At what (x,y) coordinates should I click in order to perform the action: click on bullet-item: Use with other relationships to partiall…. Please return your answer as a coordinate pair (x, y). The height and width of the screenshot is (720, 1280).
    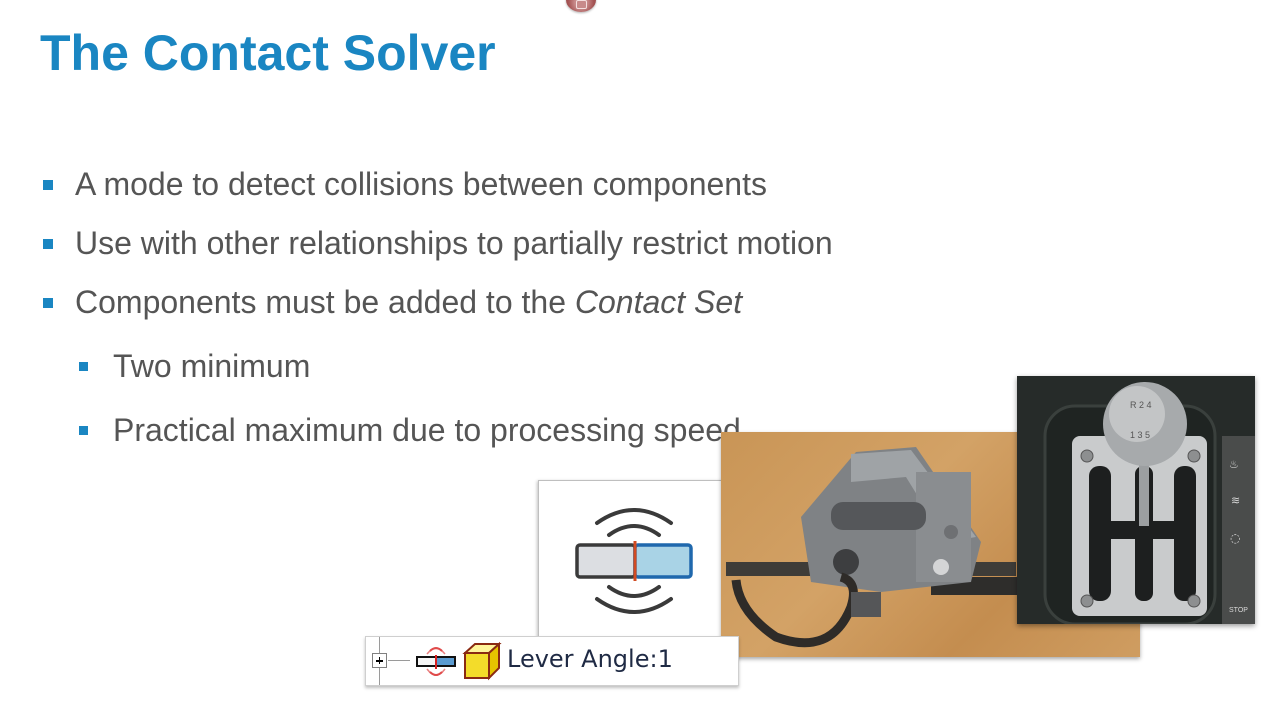
    Looking at the image, I should click on (438, 243).